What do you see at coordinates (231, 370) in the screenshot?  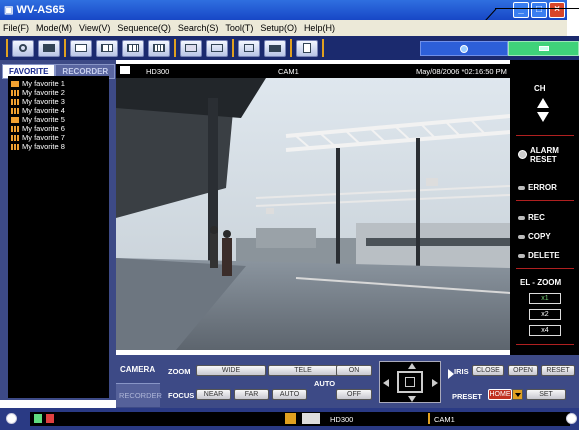 I see `wide-button: WIDE` at bounding box center [231, 370].